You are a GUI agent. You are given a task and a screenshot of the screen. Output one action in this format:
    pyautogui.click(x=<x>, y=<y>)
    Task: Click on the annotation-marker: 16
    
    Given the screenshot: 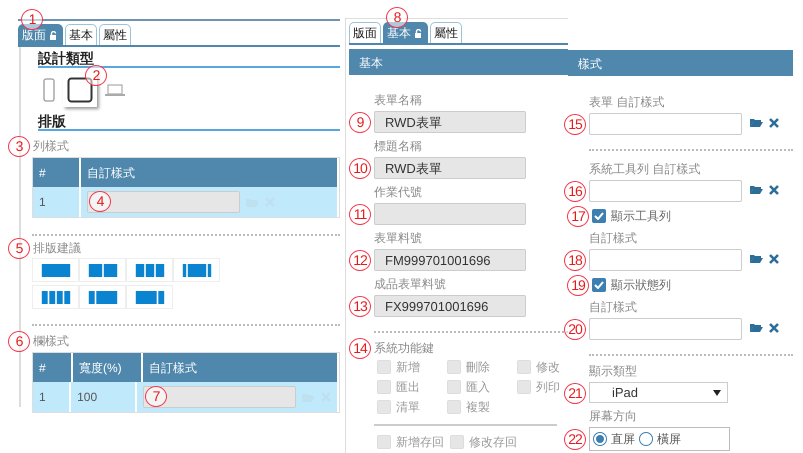 What is the action you would take?
    pyautogui.click(x=575, y=191)
    